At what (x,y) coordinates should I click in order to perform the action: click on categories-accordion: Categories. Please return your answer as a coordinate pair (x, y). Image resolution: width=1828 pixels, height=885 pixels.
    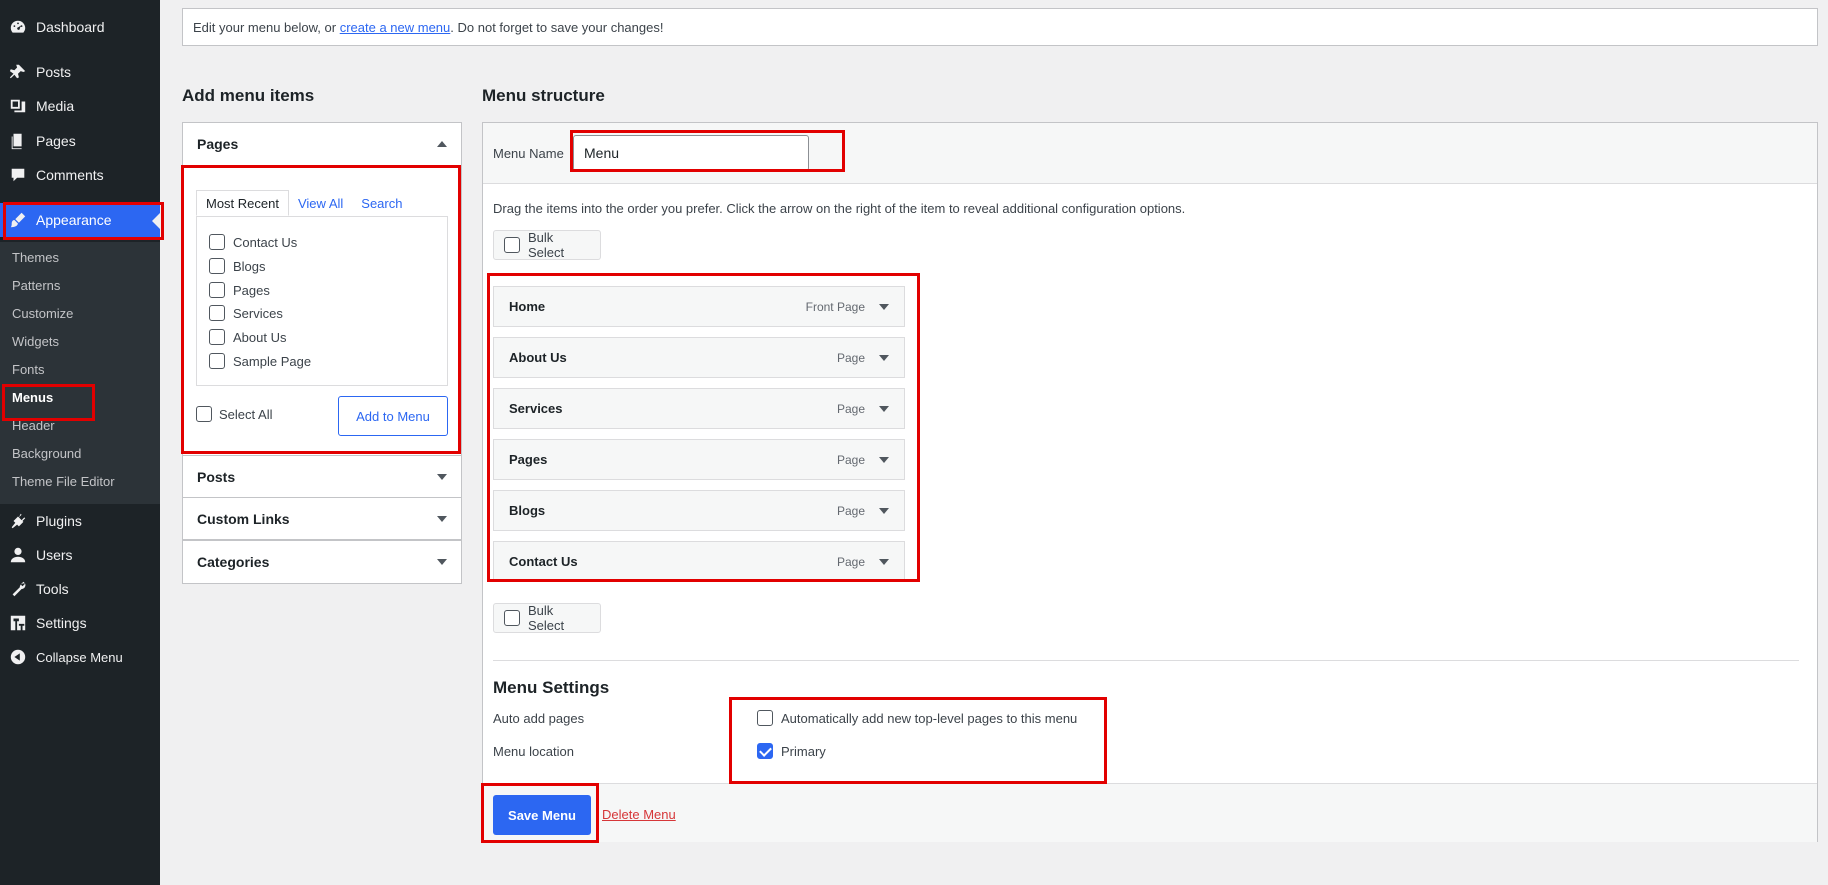
    Looking at the image, I should click on (322, 562).